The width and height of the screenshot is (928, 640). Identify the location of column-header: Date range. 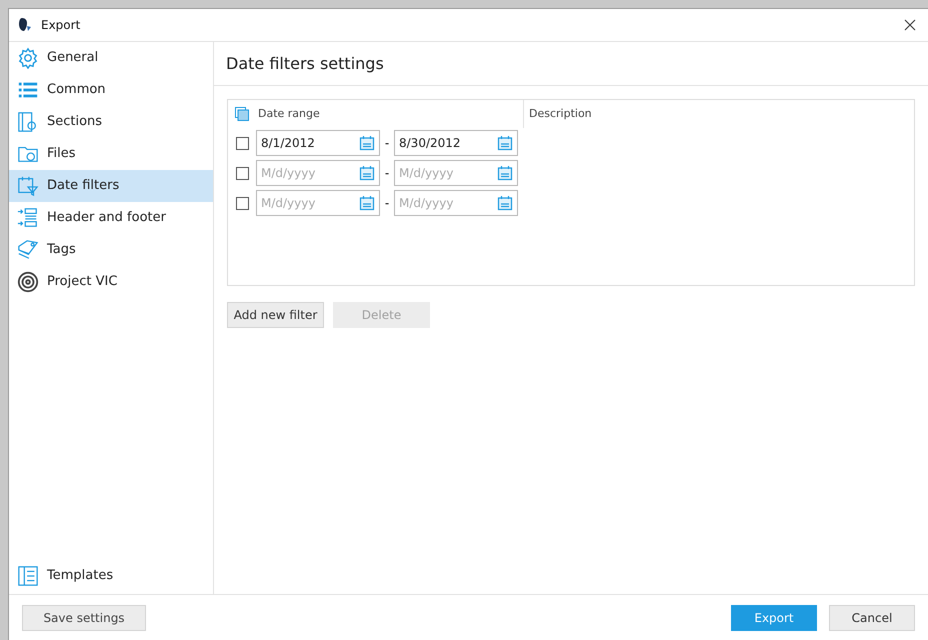
(390, 114).